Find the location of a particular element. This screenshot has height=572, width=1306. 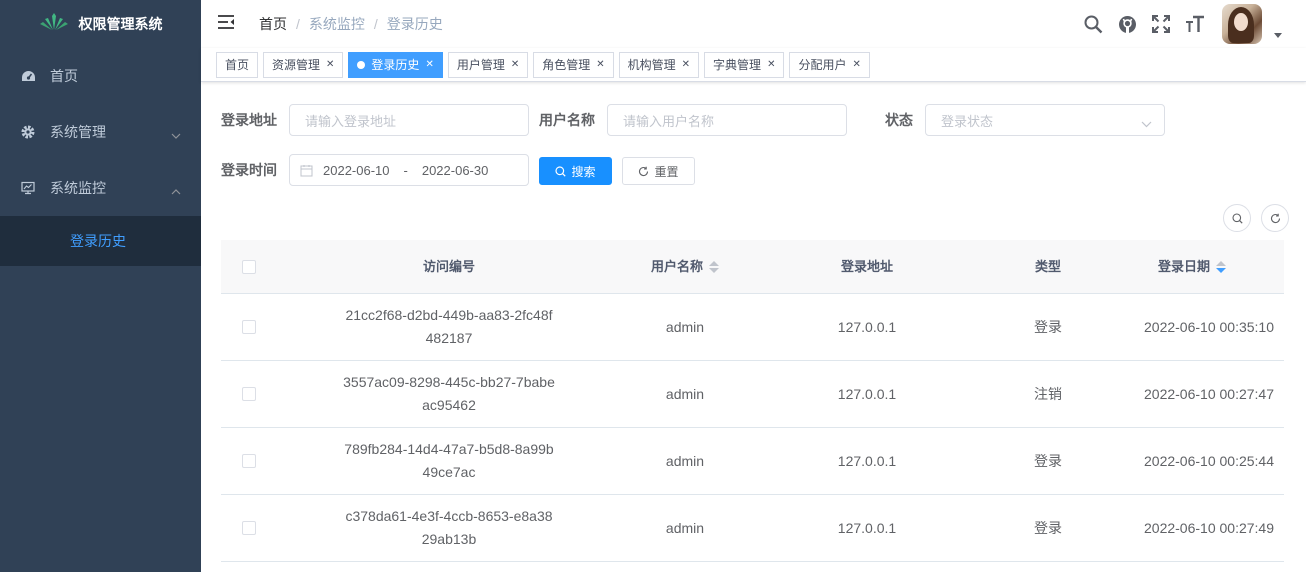

select-all-cell is located at coordinates (249, 266).